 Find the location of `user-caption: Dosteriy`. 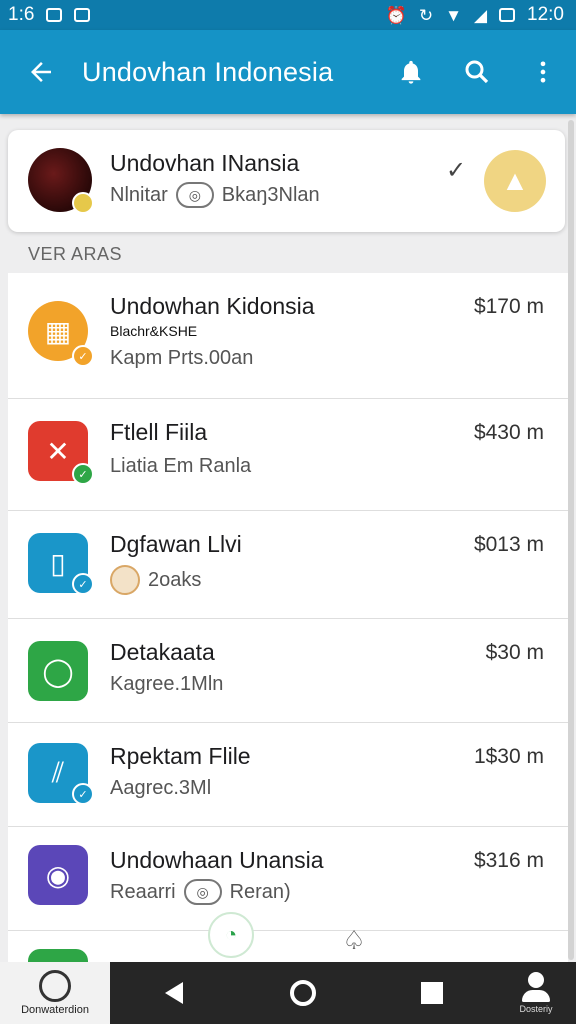

user-caption: Dosteriy is located at coordinates (536, 1009).